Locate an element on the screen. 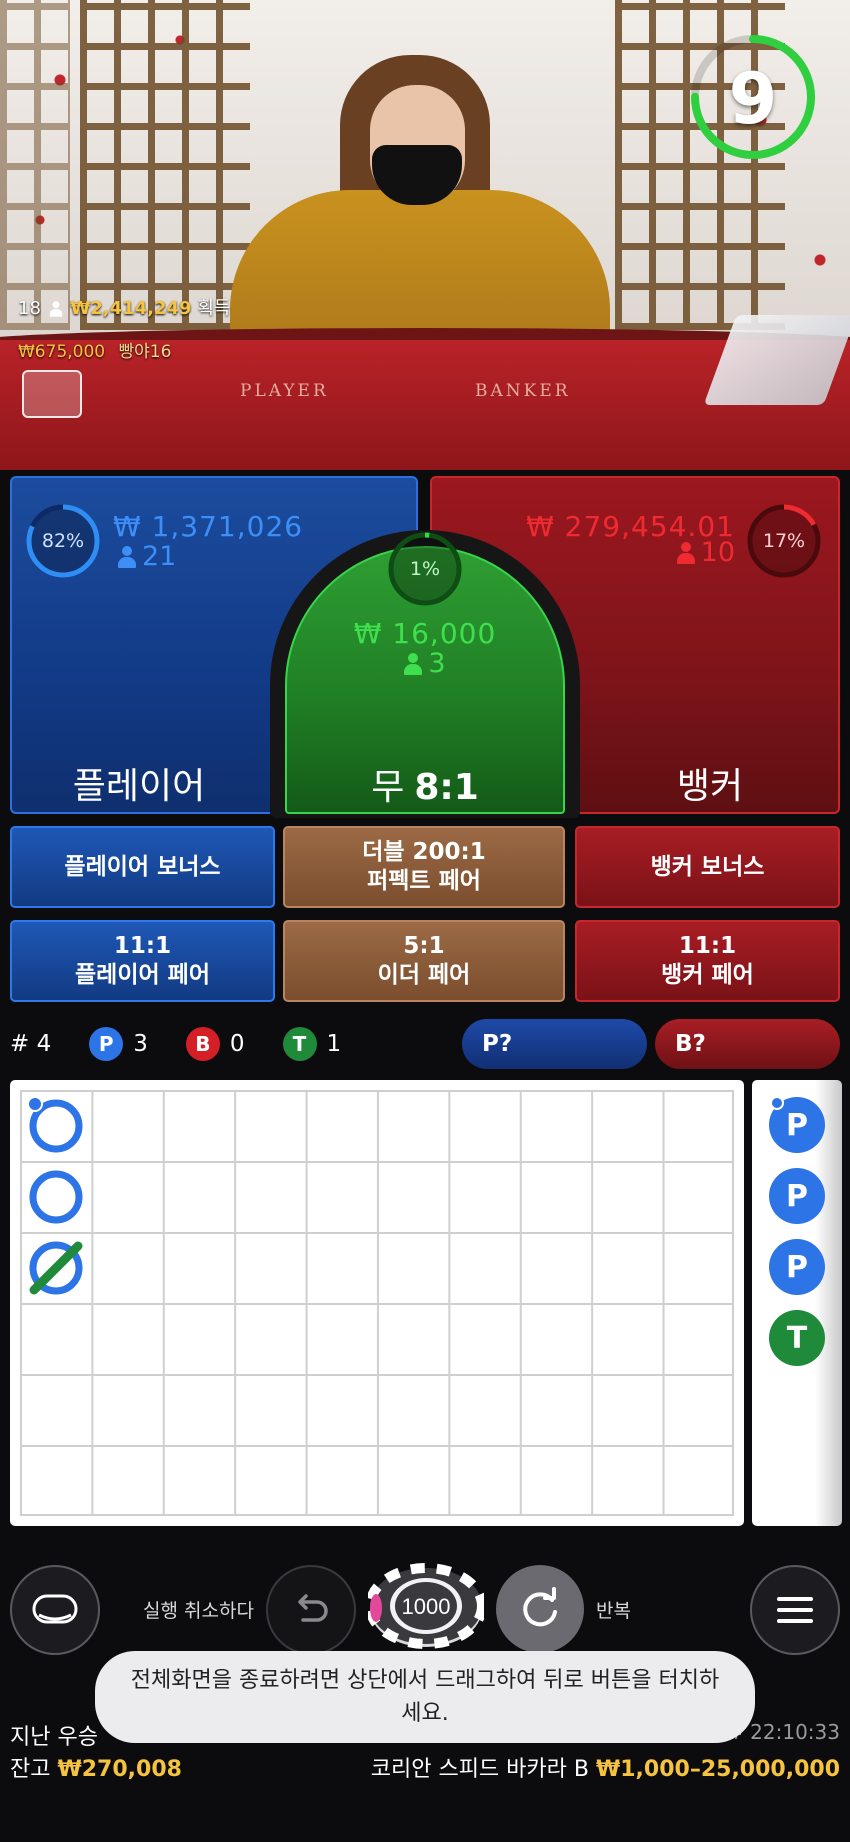  undo-button is located at coordinates (311, 1610).